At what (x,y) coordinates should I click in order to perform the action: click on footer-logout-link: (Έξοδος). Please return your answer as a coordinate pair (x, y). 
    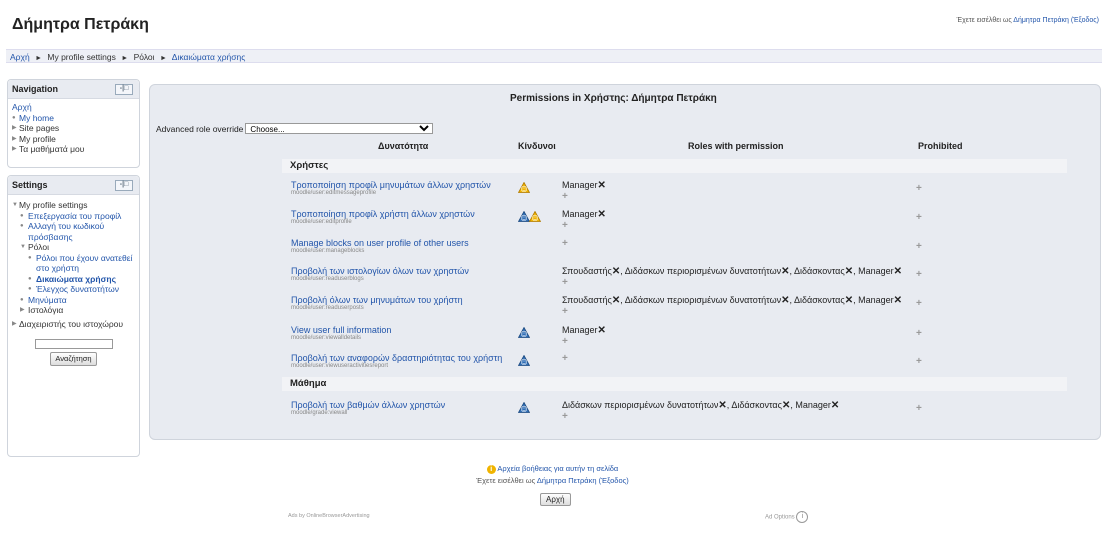
    Looking at the image, I should click on (614, 480).